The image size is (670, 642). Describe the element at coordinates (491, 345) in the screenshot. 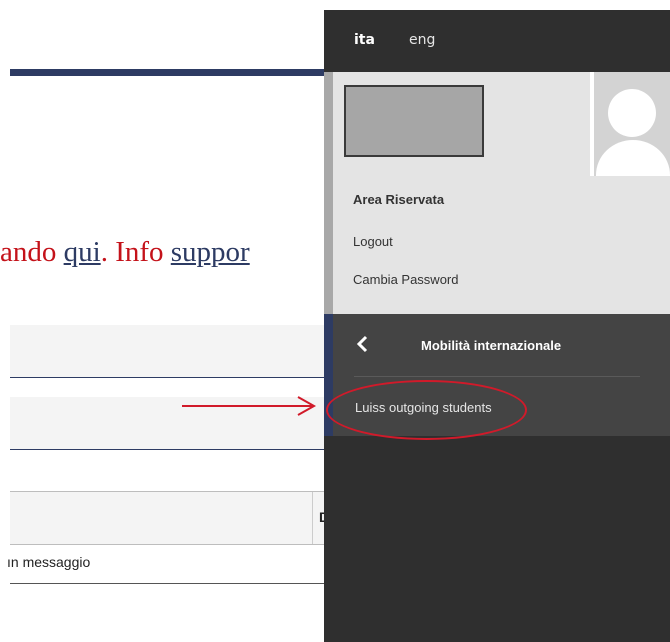

I see `submenu-title: Mobilità internazionale` at that location.